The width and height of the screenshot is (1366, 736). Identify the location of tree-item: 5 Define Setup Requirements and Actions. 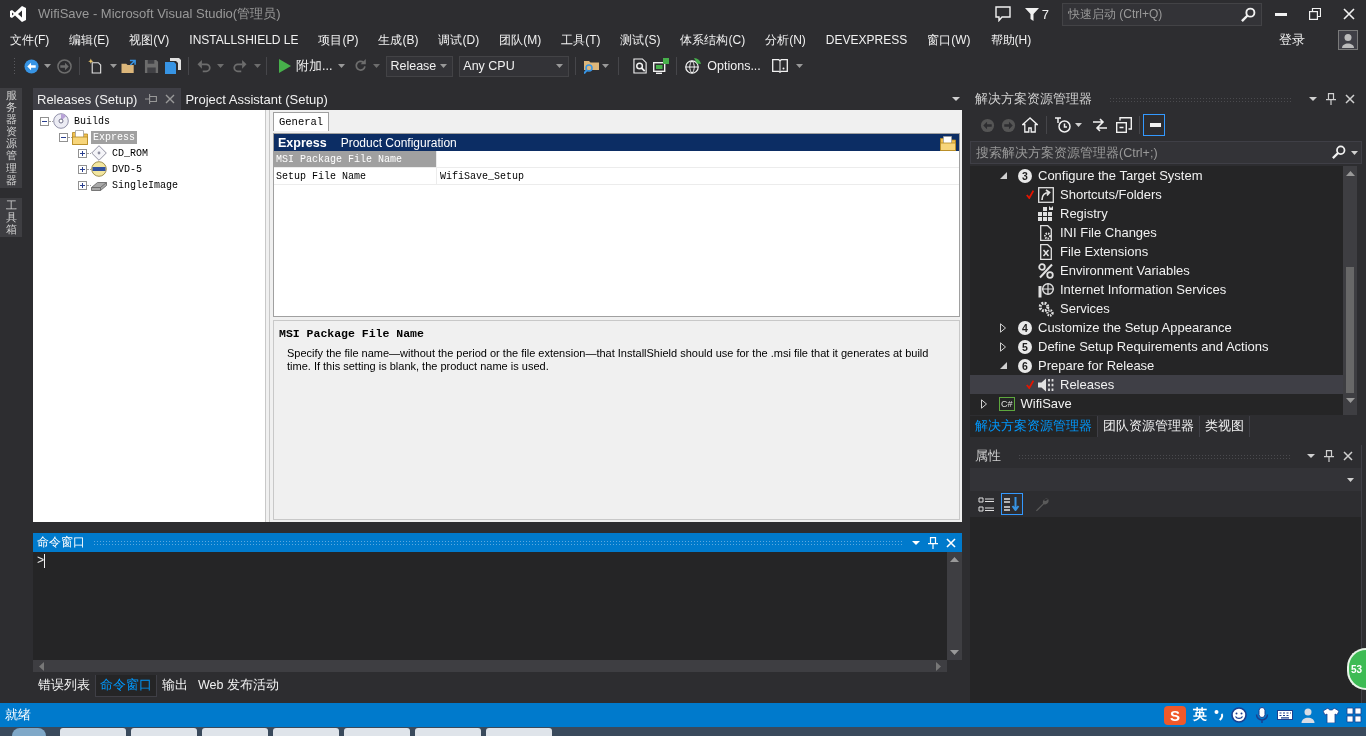
(1156, 346).